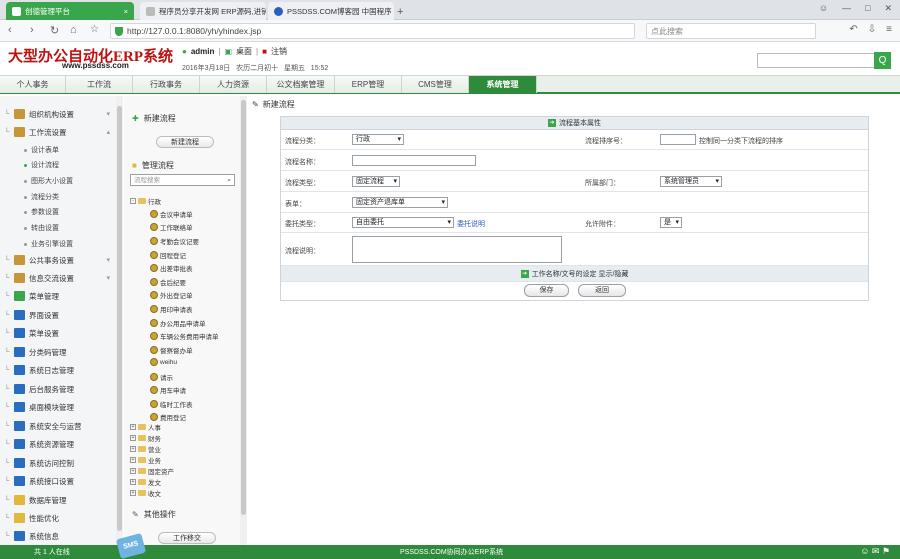 This screenshot has height=559, width=900. What do you see at coordinates (435, 84) in the screenshot?
I see `menu-tab-cms: CMS管理` at bounding box center [435, 84].